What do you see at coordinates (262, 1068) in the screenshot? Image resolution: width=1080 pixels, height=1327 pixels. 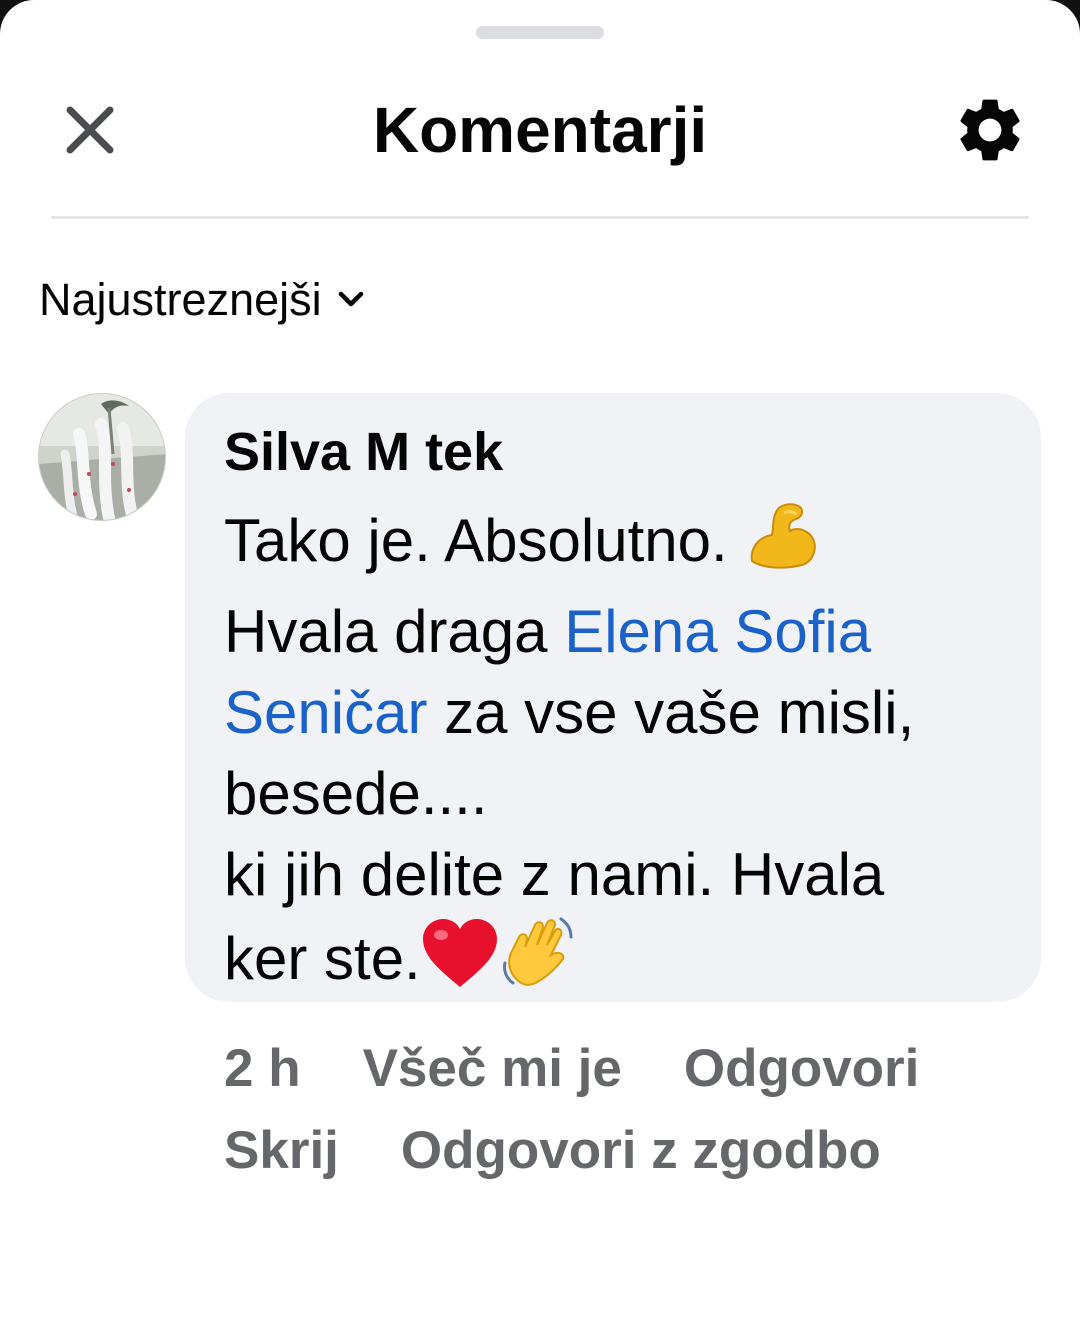 I see `comment-timestamp: 2 h` at bounding box center [262, 1068].